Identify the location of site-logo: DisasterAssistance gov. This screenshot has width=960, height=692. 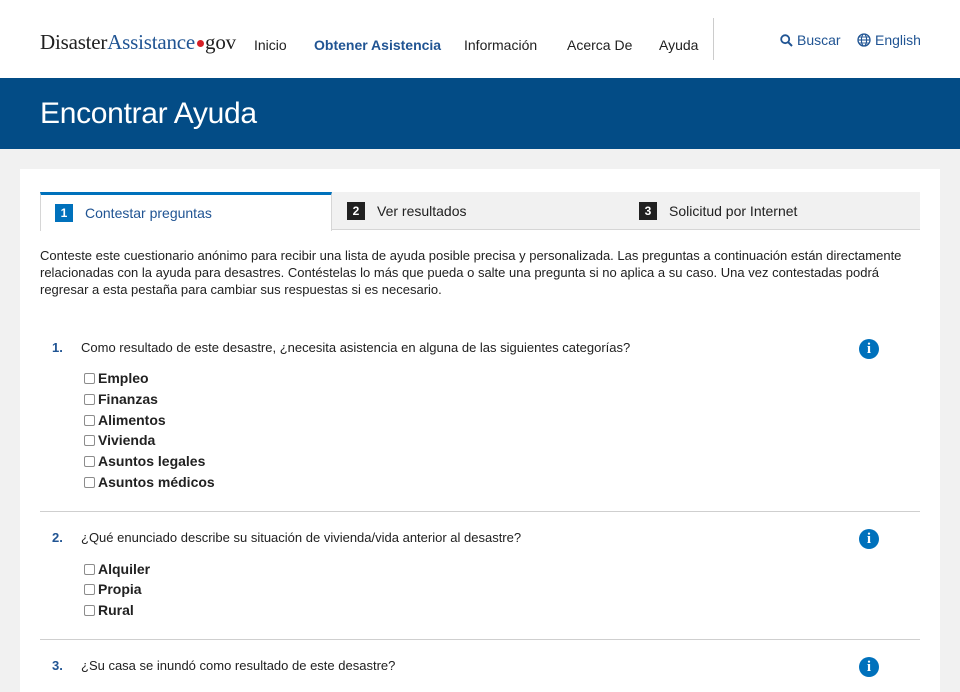
(138, 42).